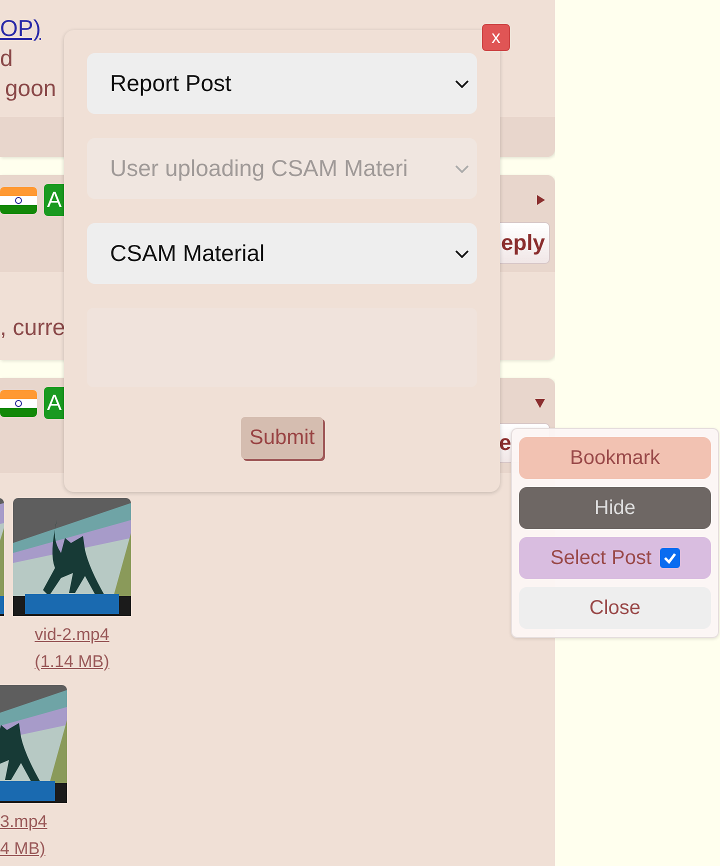  Describe the element at coordinates (615, 508) in the screenshot. I see `hide-button: Hide` at that location.